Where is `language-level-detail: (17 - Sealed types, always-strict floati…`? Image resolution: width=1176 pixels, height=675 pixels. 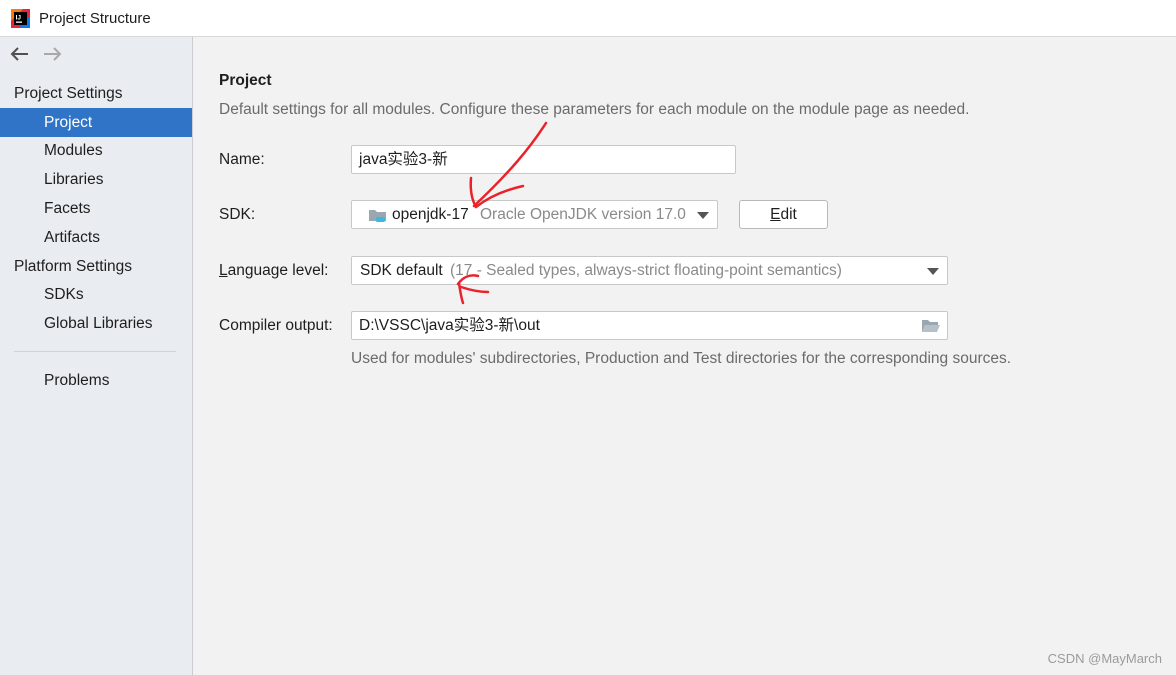 language-level-detail: (17 - Sealed types, always-strict floati… is located at coordinates (646, 270).